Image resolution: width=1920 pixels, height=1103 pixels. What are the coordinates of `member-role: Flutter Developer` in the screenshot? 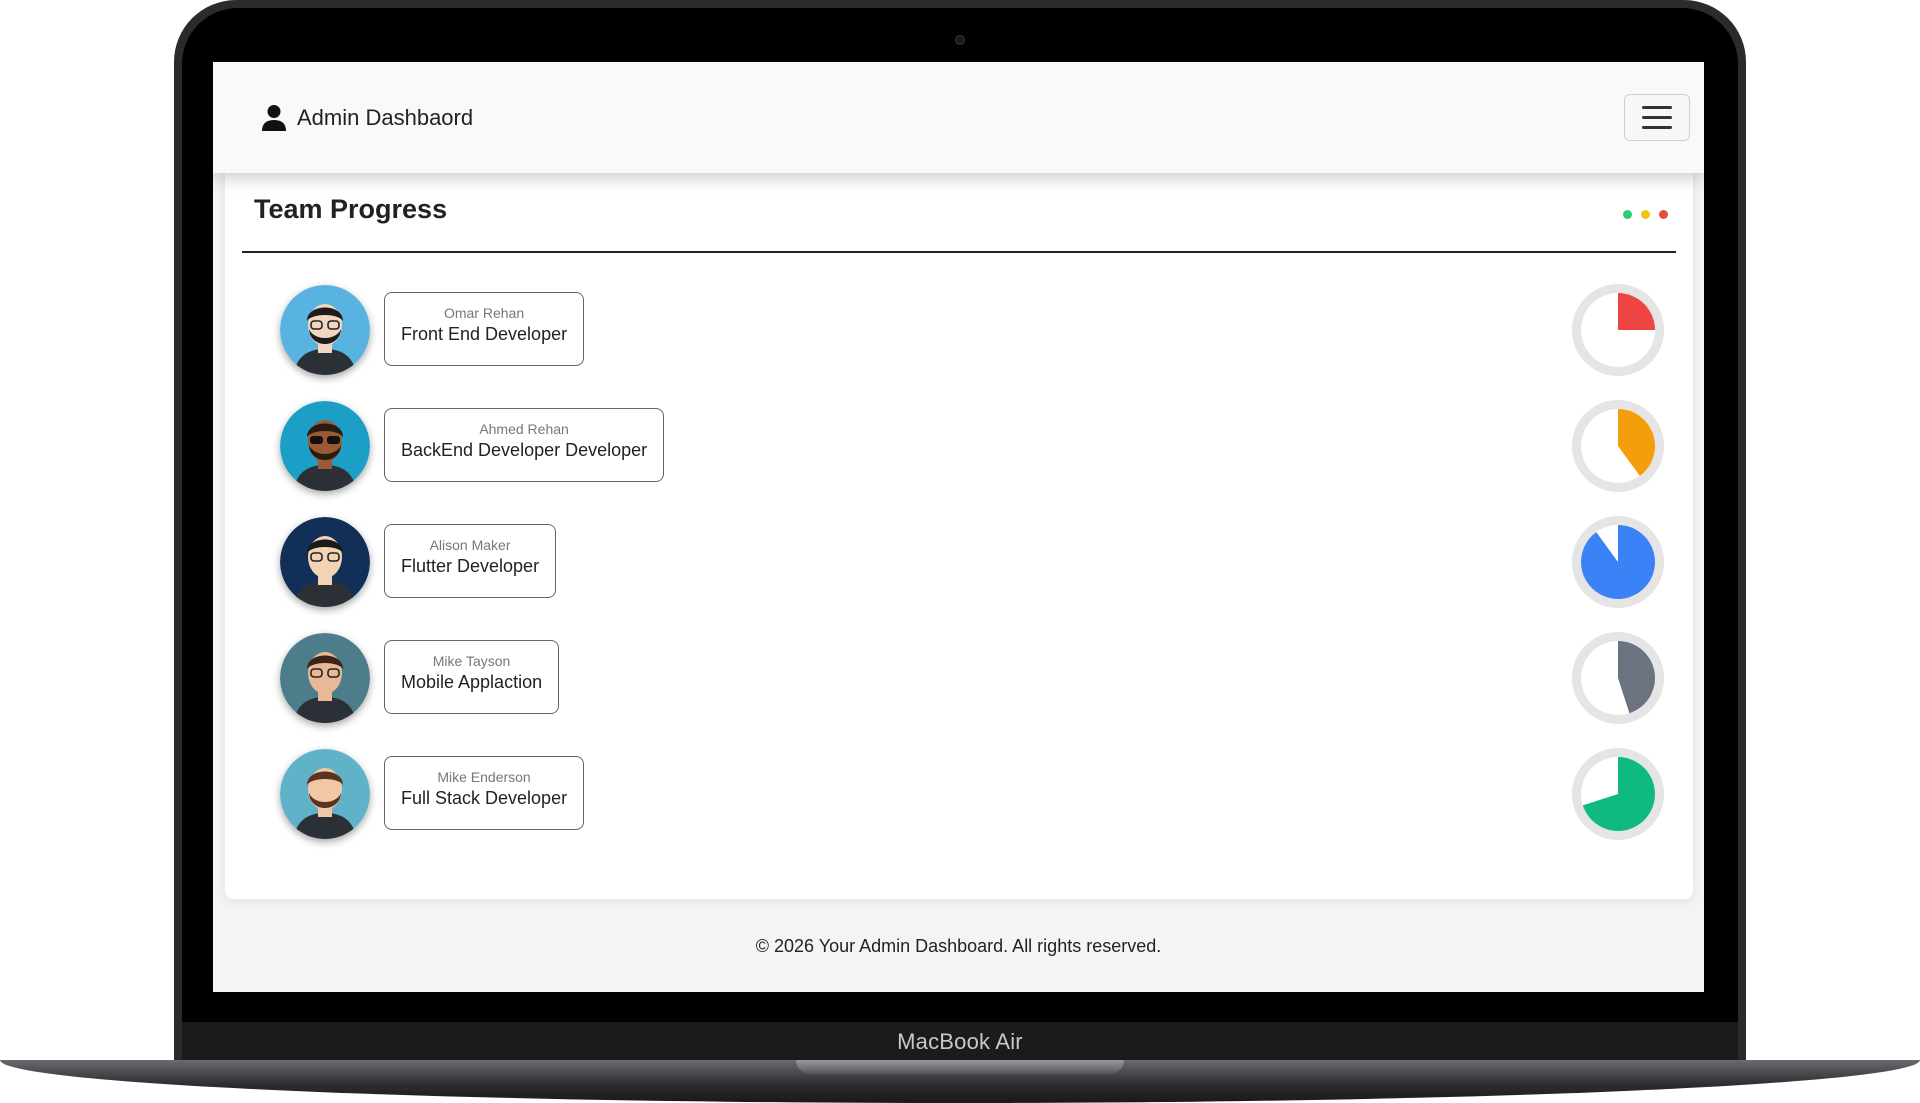 It's located at (470, 566).